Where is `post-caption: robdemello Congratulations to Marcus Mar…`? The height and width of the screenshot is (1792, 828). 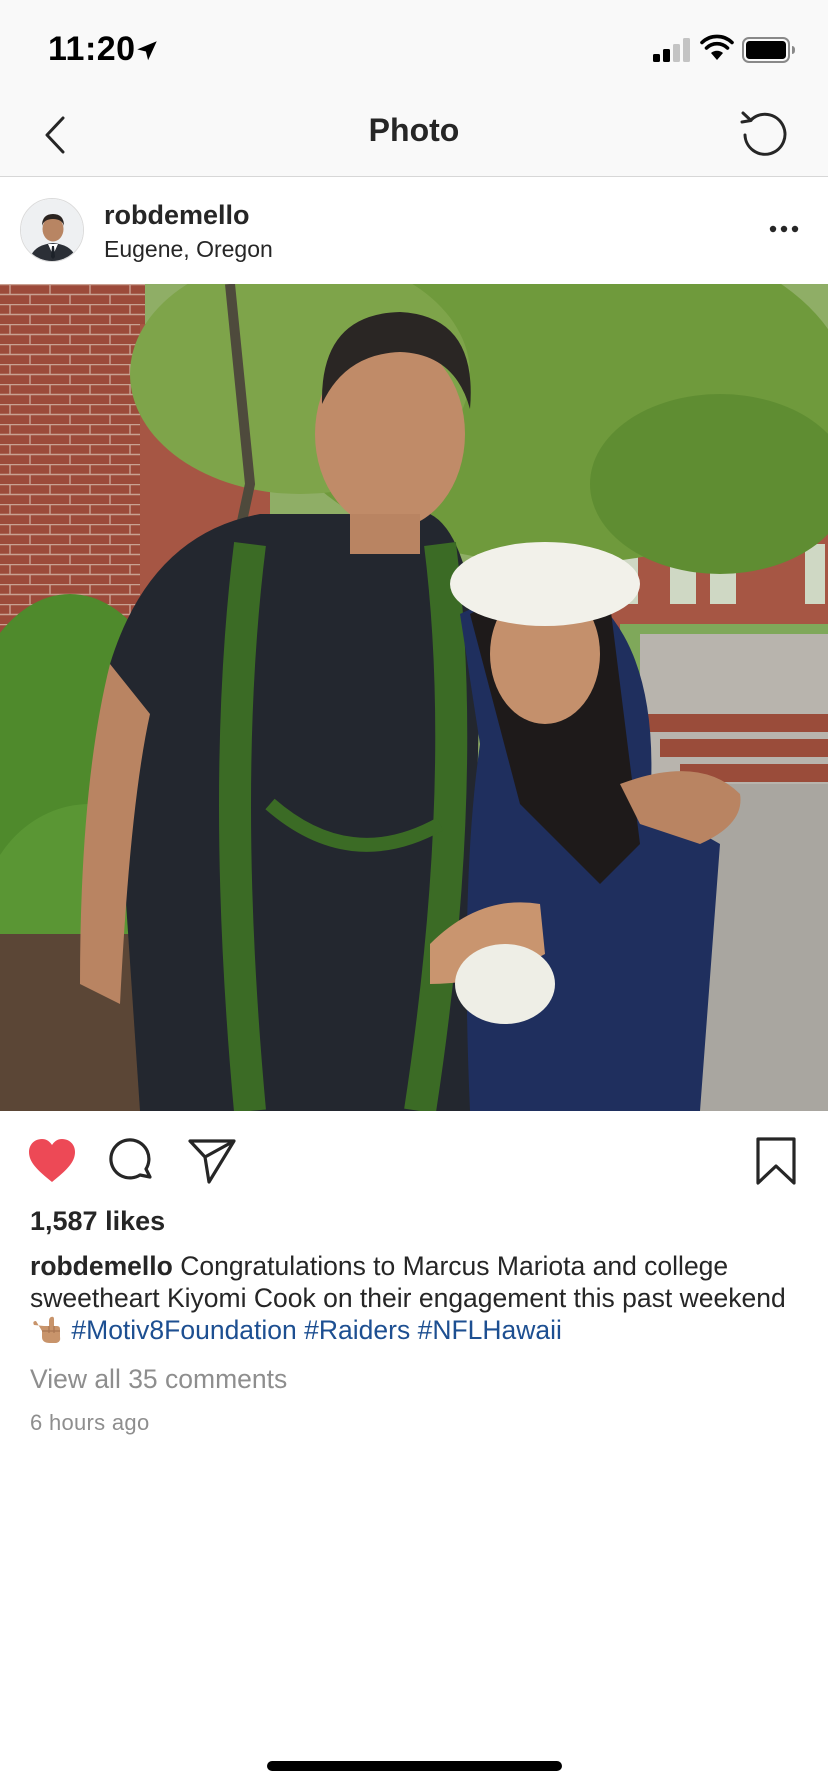
post-caption: robdemello Congratulations to Marcus Mar… is located at coordinates (420, 1298).